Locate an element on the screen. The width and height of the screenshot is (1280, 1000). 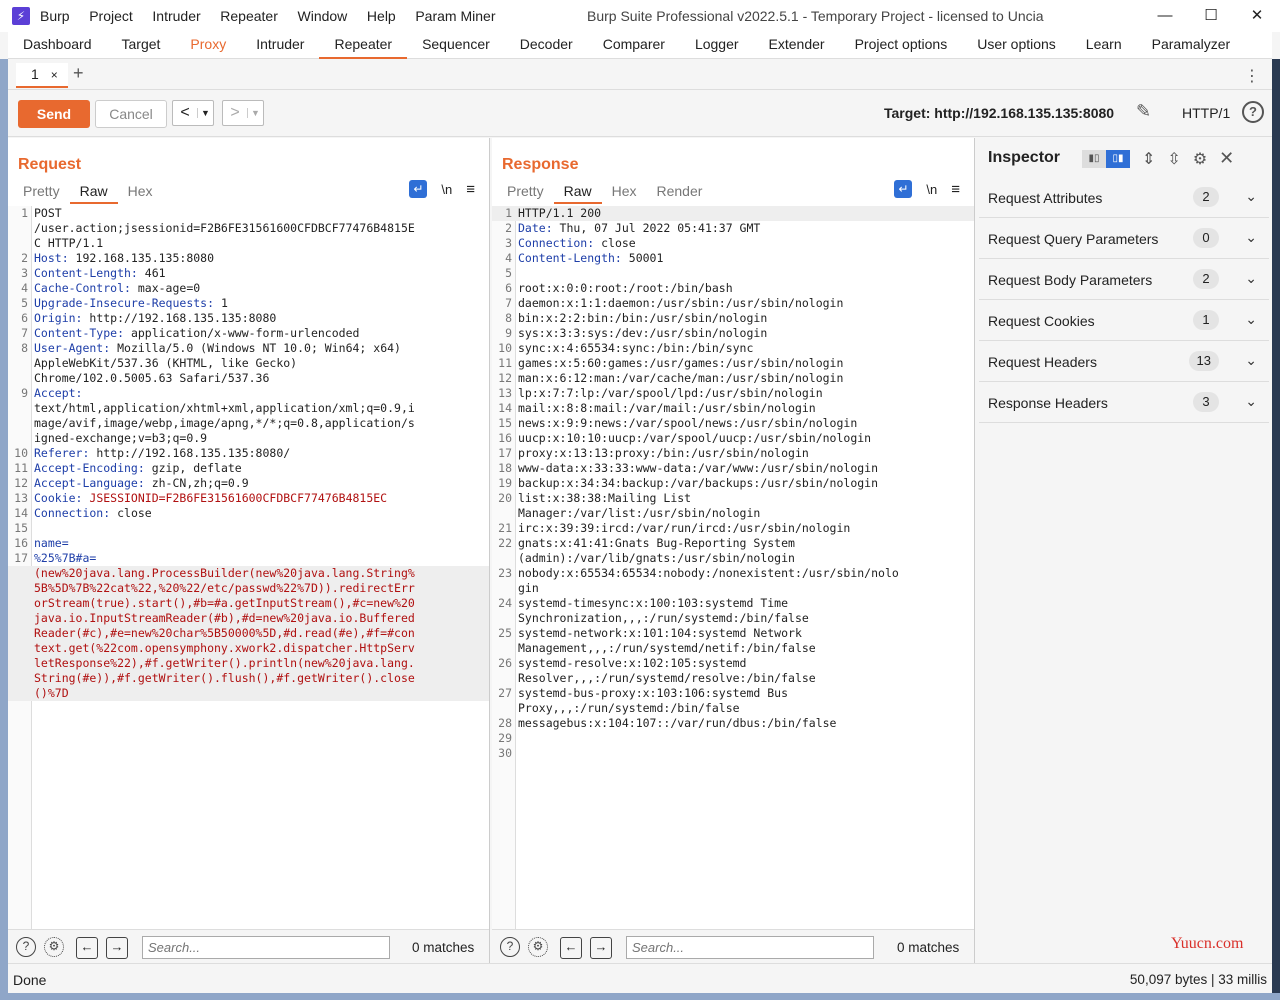
tab-comparer: Comparer is located at coordinates (634, 45).